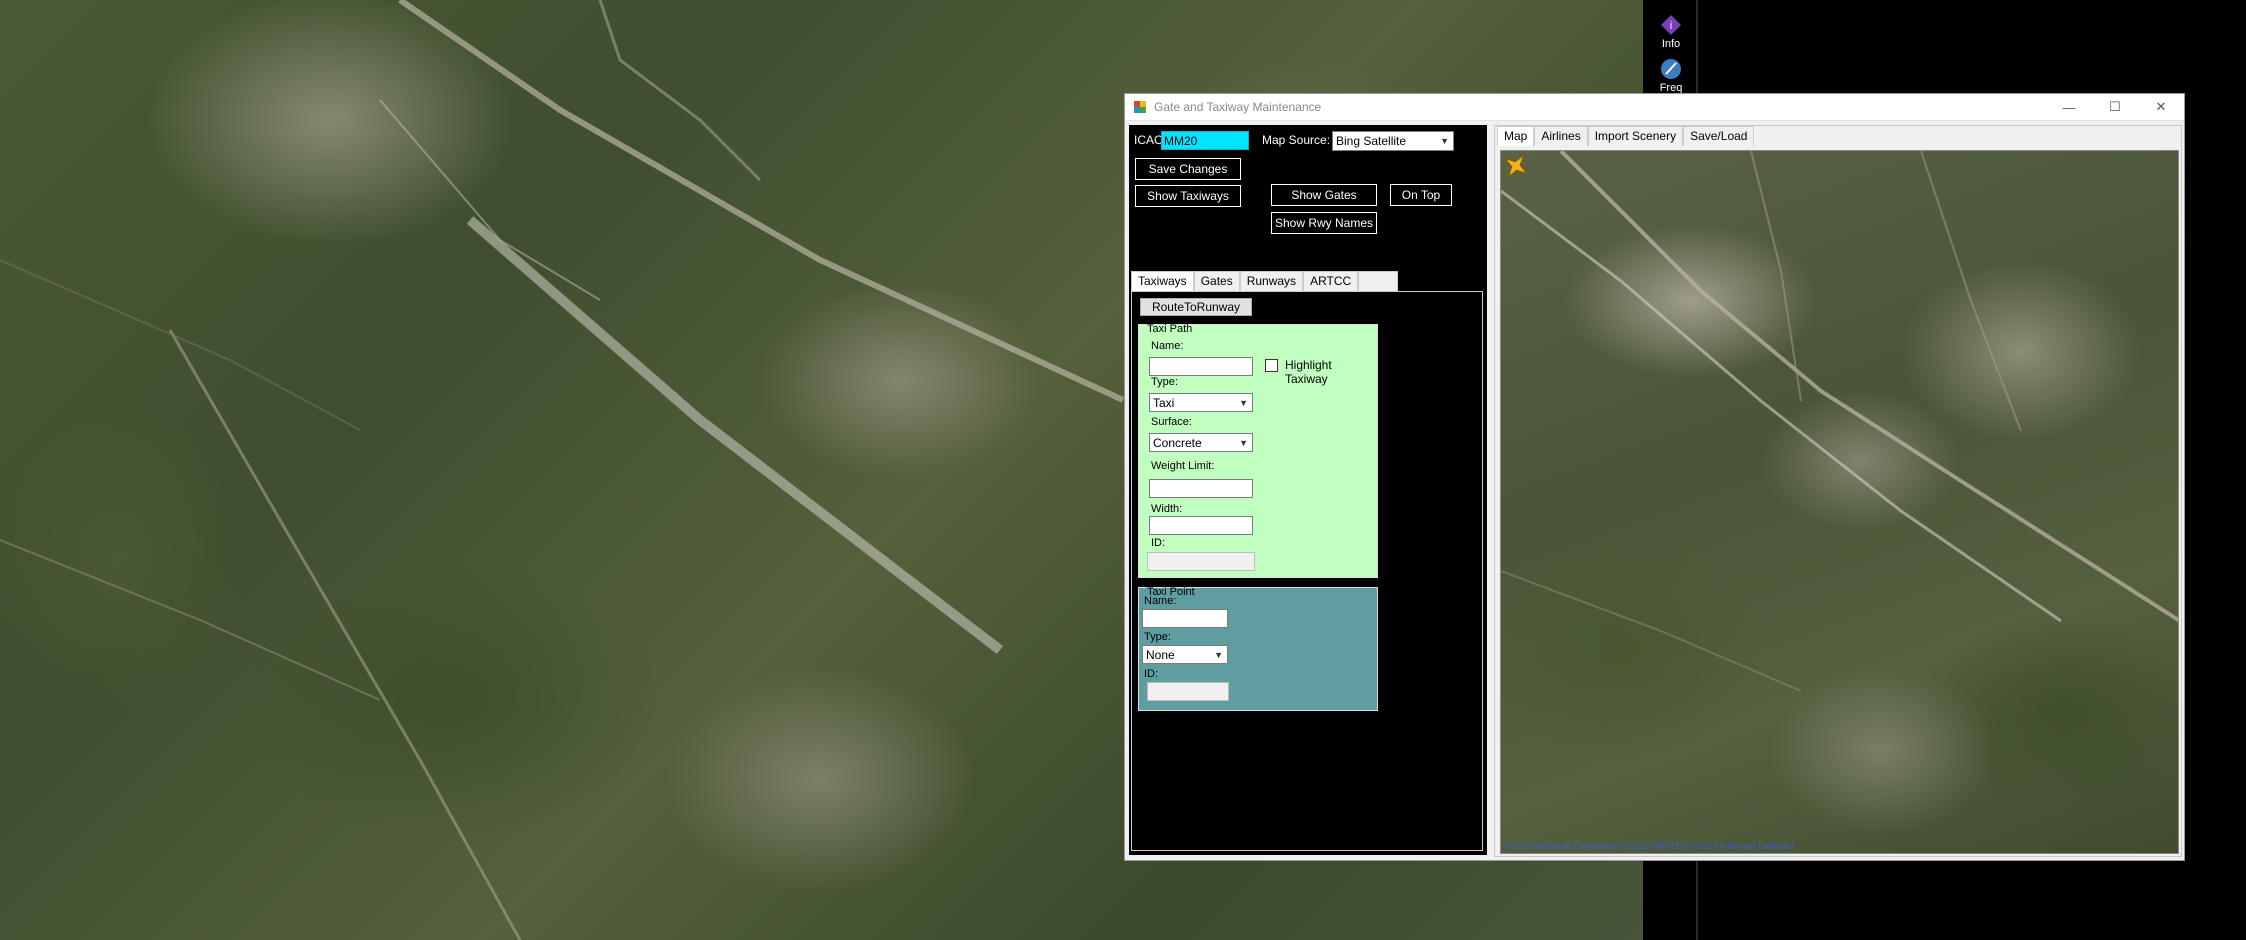 The width and height of the screenshot is (2246, 940). I want to click on taxi-path-name-field, so click(1201, 366).